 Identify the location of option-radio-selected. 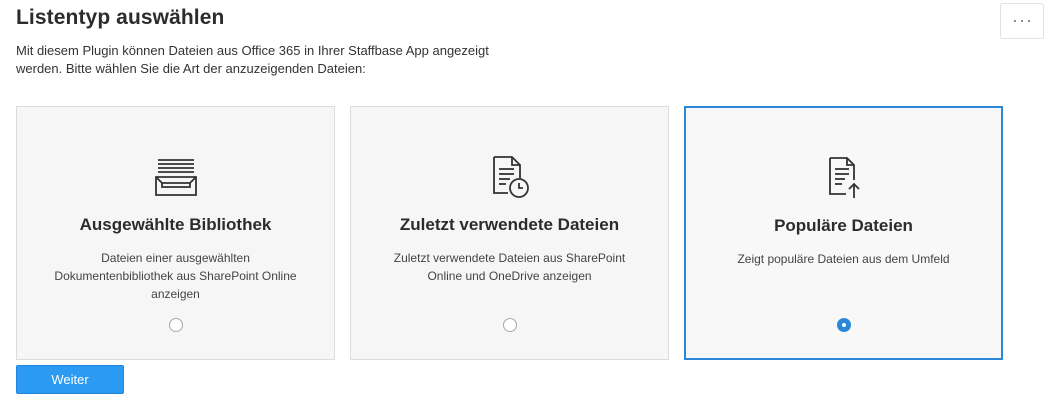
(843, 325).